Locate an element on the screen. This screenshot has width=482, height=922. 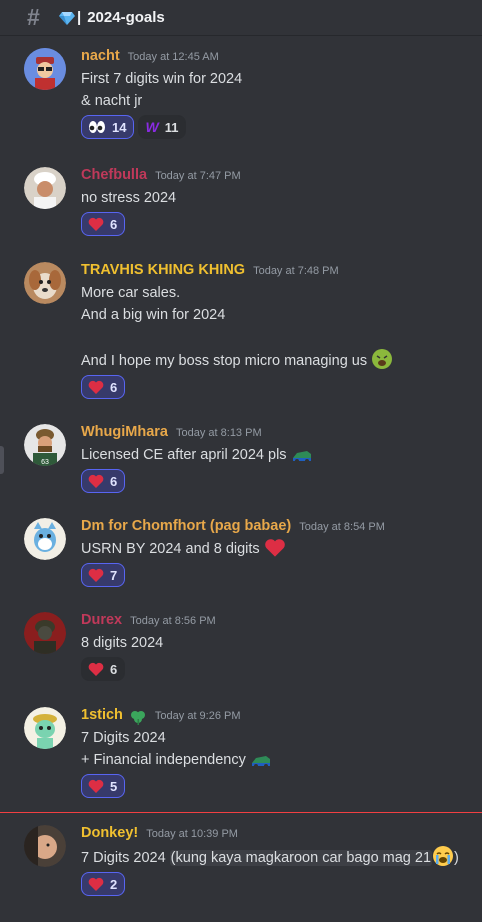
message-text: no stress 2024 is located at coordinates (129, 198).